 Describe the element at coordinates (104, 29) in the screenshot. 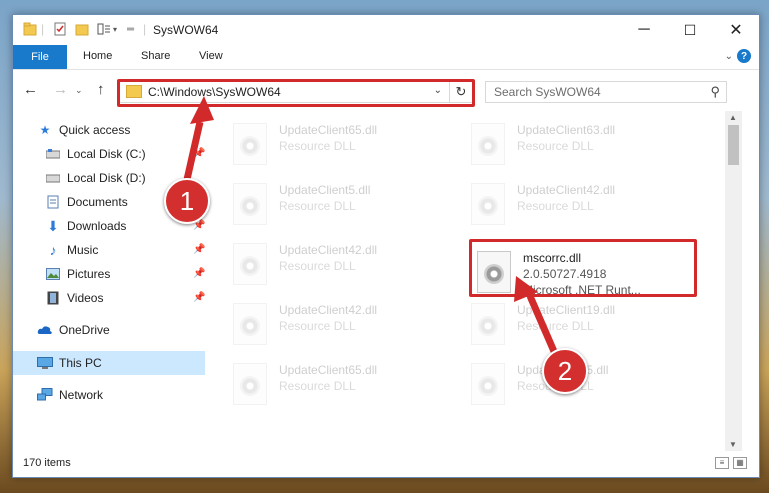

I see `layout-icon` at that location.